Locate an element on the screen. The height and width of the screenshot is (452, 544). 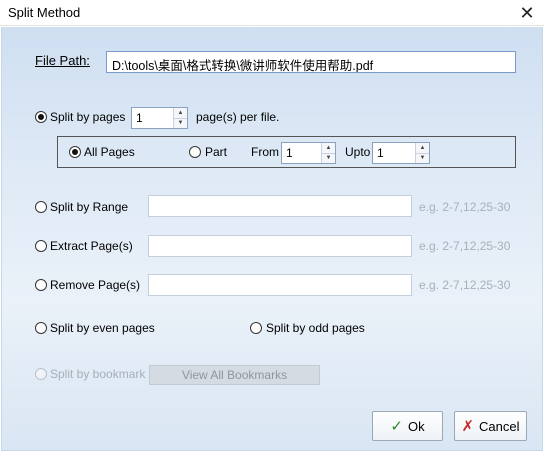
check-icon: ✓ is located at coordinates (396, 426).